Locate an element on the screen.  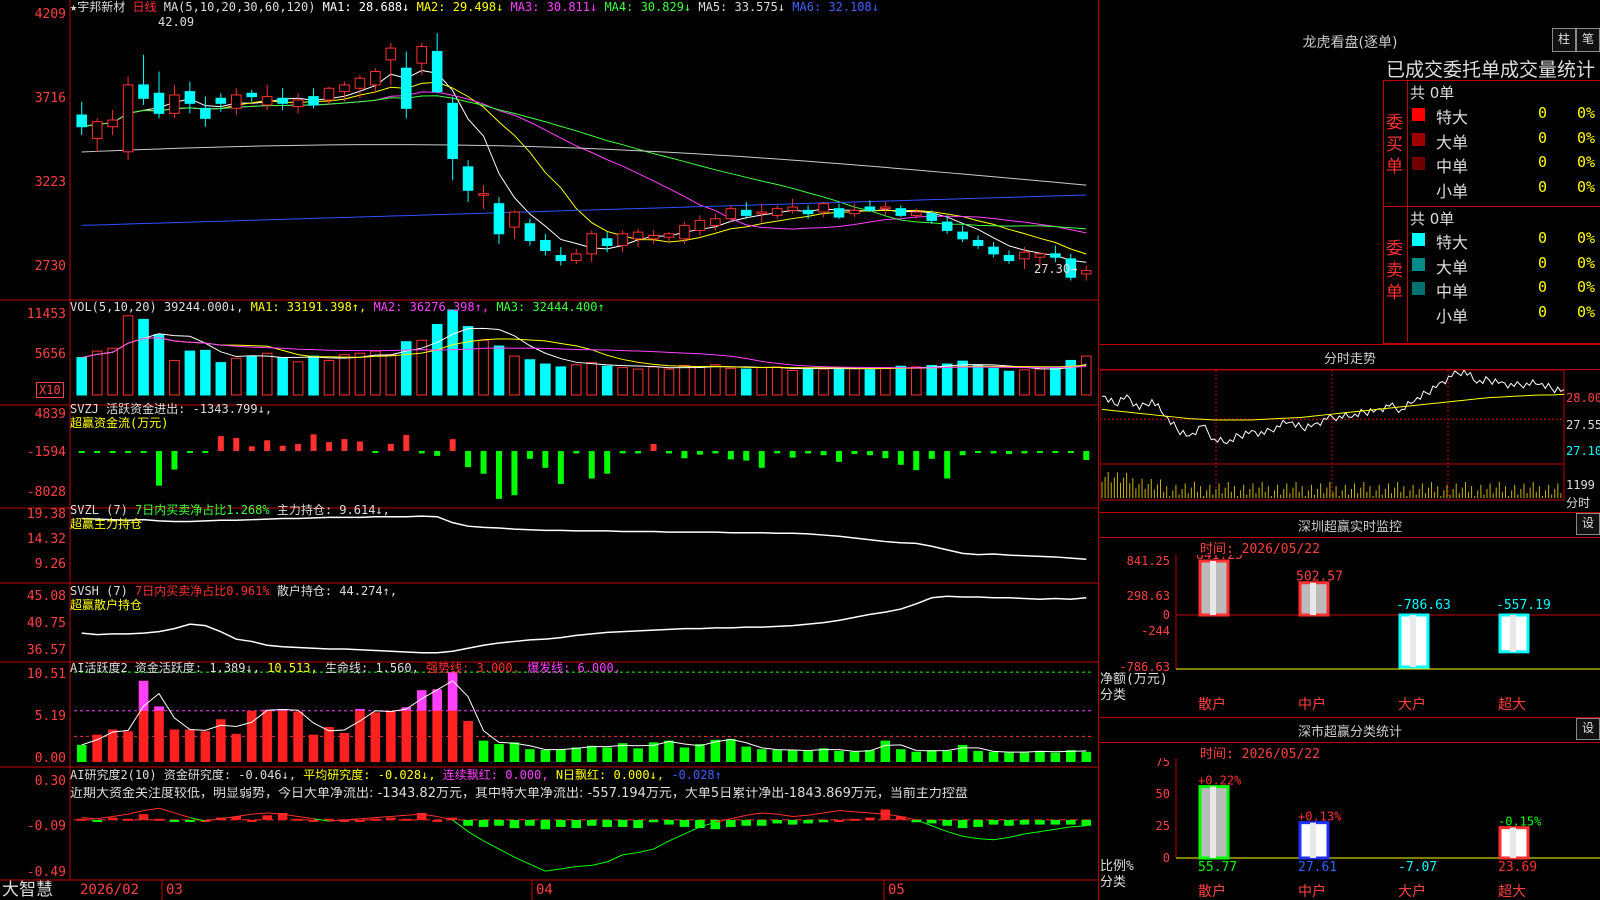
buy-row-name-2: 中单 is located at coordinates (1452, 166).